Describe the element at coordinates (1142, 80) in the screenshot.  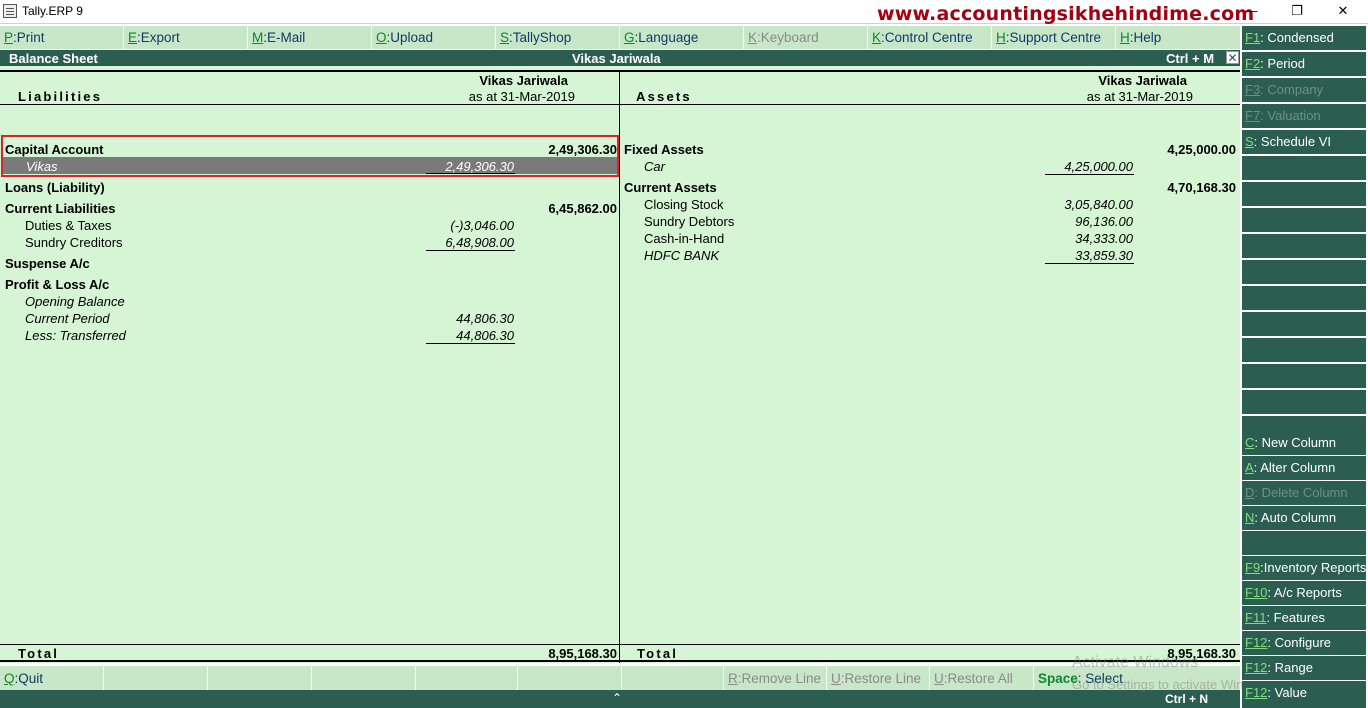
I see `assets-company: Vikas Jariwala` at that location.